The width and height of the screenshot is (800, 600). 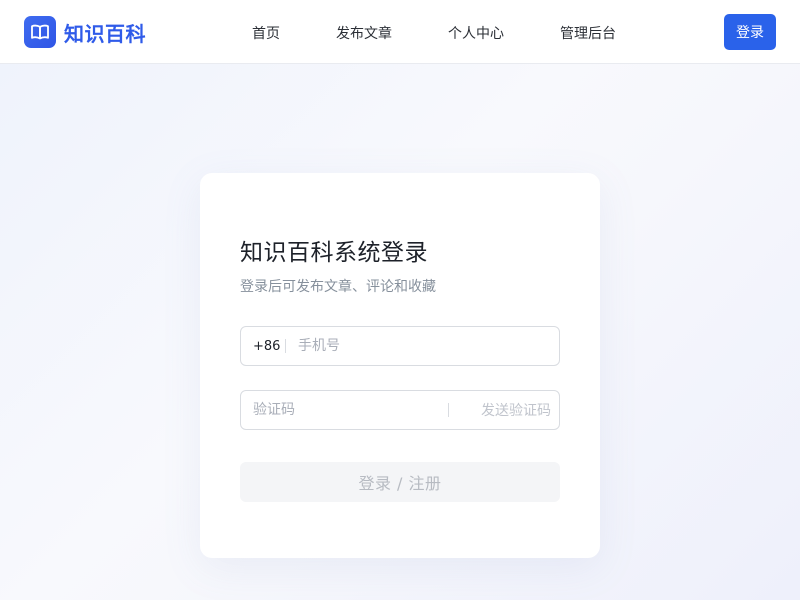 I want to click on verification-code-input, so click(x=350, y=410).